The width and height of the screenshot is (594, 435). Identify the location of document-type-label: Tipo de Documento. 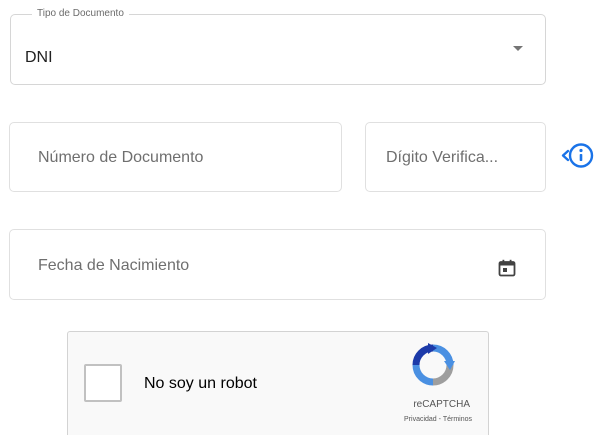
(80, 14).